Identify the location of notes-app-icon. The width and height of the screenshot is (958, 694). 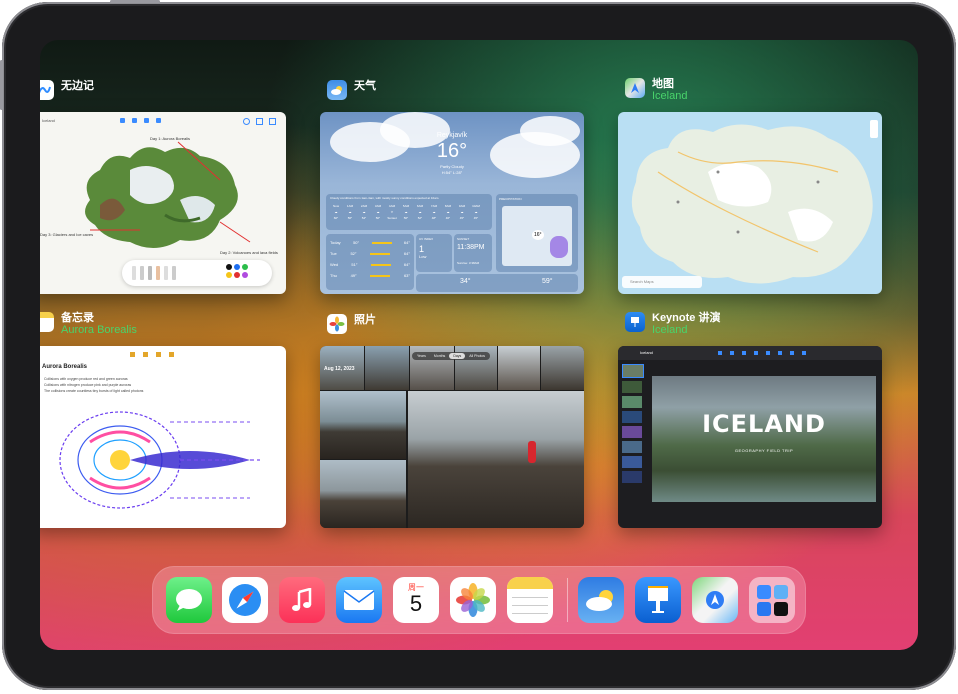
(47, 322).